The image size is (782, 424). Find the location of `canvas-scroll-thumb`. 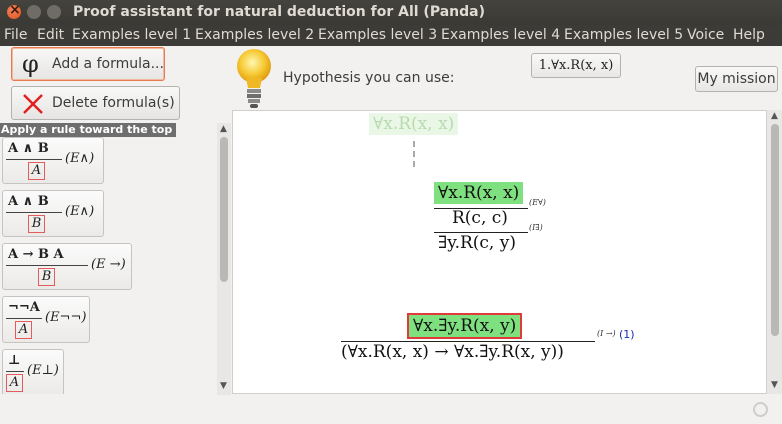

canvas-scroll-thumb is located at coordinates (775, 230).